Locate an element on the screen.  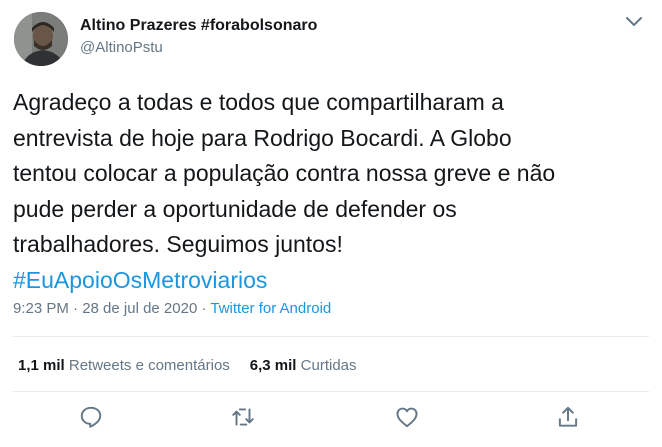
retweet-button is located at coordinates (243, 417).